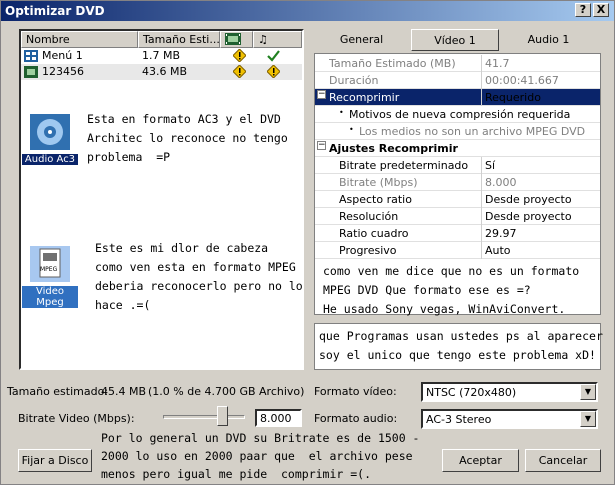 This screenshot has width=615, height=485. What do you see at coordinates (354, 80) in the screenshot?
I see `property-name: Duración` at bounding box center [354, 80].